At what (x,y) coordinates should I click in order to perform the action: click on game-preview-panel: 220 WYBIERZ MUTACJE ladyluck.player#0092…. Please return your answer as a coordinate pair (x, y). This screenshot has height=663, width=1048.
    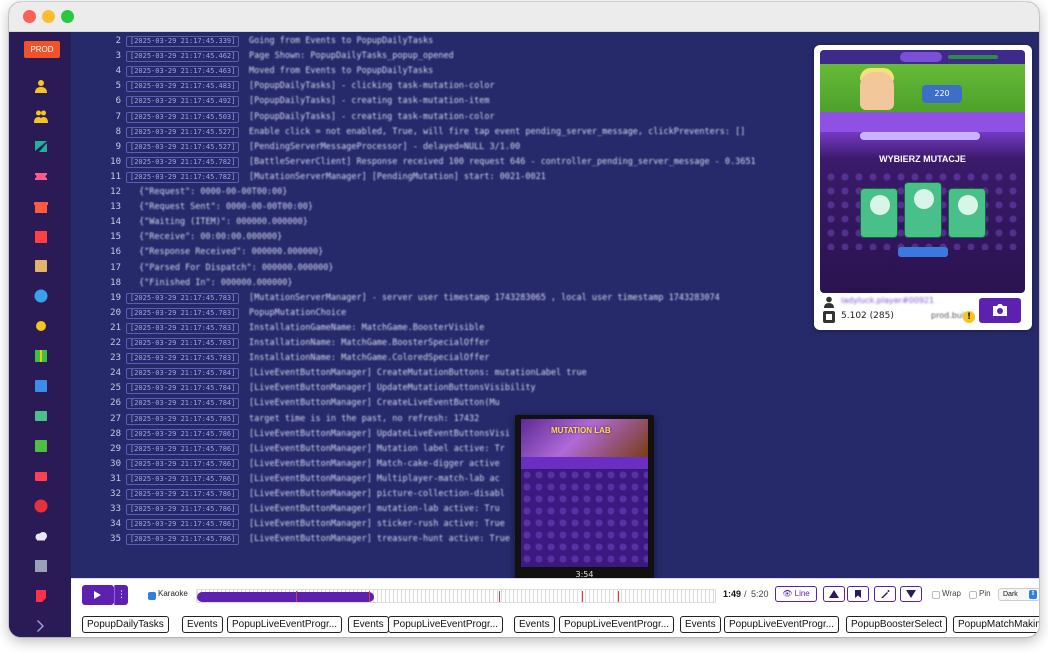
    Looking at the image, I should click on (923, 187).